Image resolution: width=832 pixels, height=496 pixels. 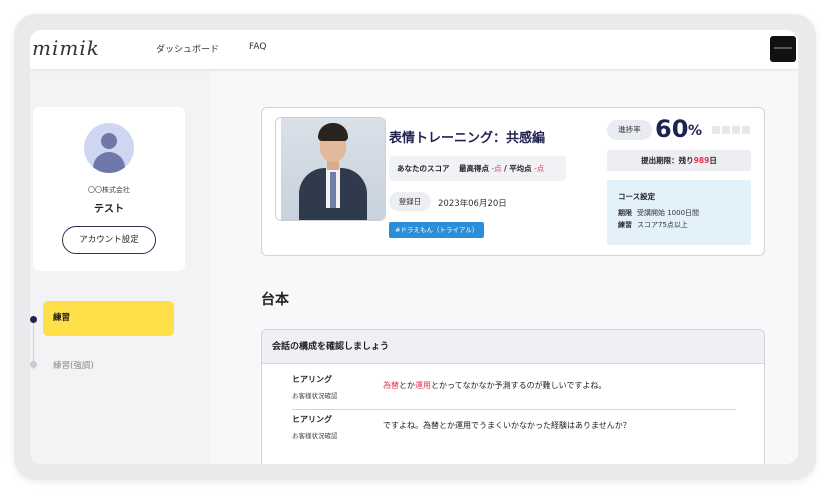 What do you see at coordinates (109, 240) in the screenshot?
I see `account-settings-button: アカウント設定` at bounding box center [109, 240].